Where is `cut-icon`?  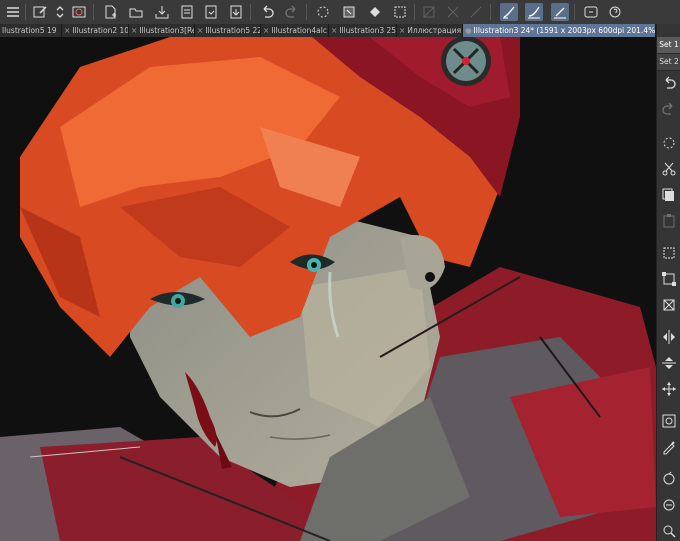 cut-icon is located at coordinates (669, 169).